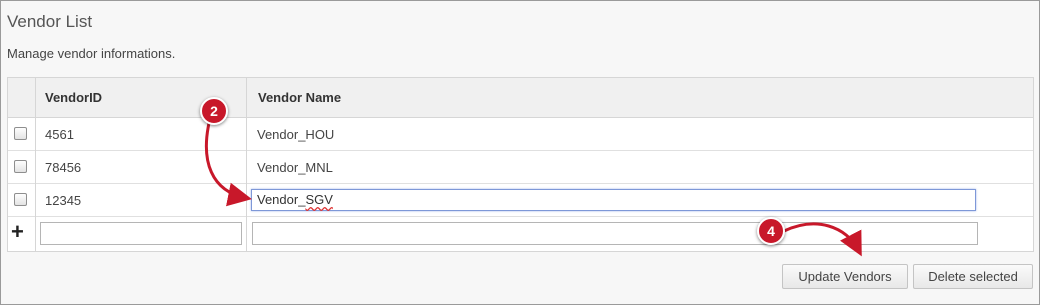 The width and height of the screenshot is (1040, 306). Describe the element at coordinates (214, 111) in the screenshot. I see `step-badge-2: 2` at that location.